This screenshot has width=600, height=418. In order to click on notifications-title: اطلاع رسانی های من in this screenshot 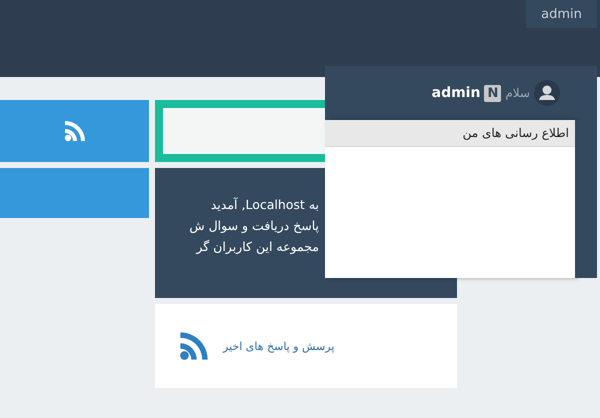, I will do `click(450, 133)`.